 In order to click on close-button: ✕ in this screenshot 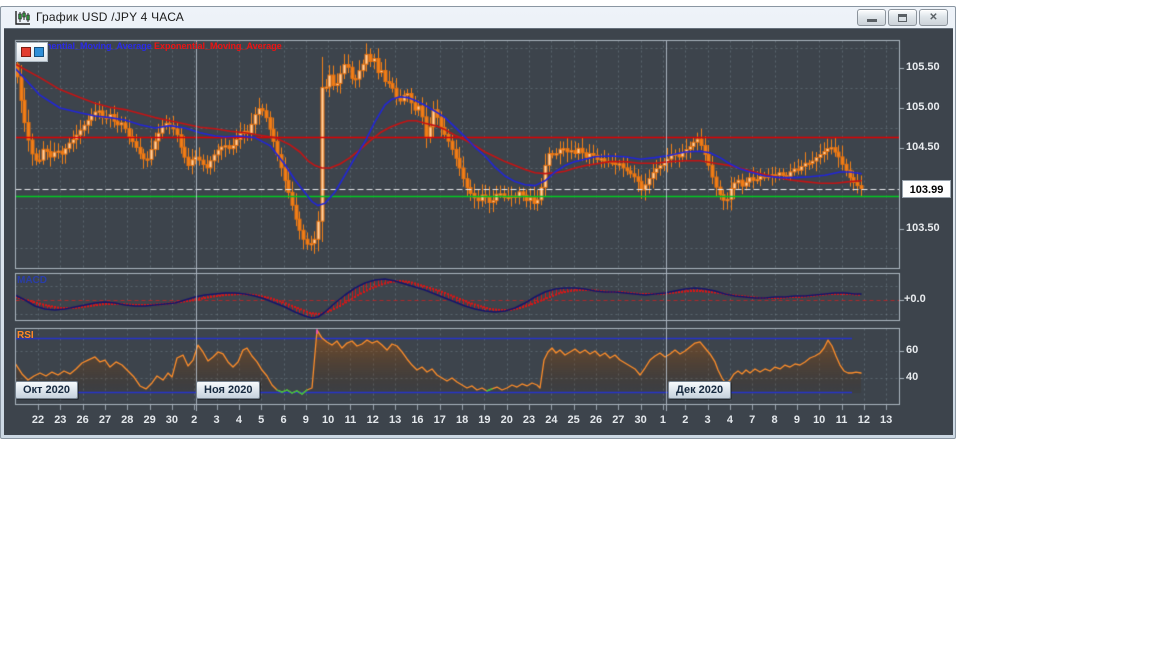, I will do `click(933, 17)`.